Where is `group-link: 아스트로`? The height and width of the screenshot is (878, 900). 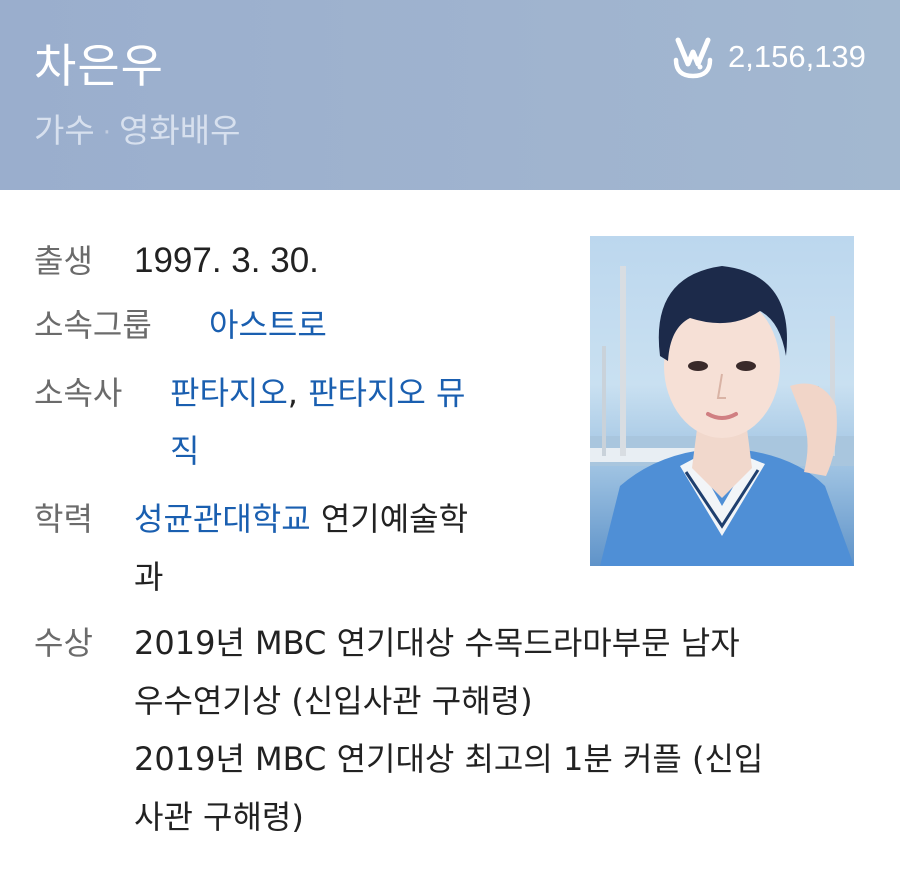
group-link: 아스트로 is located at coordinates (268, 325).